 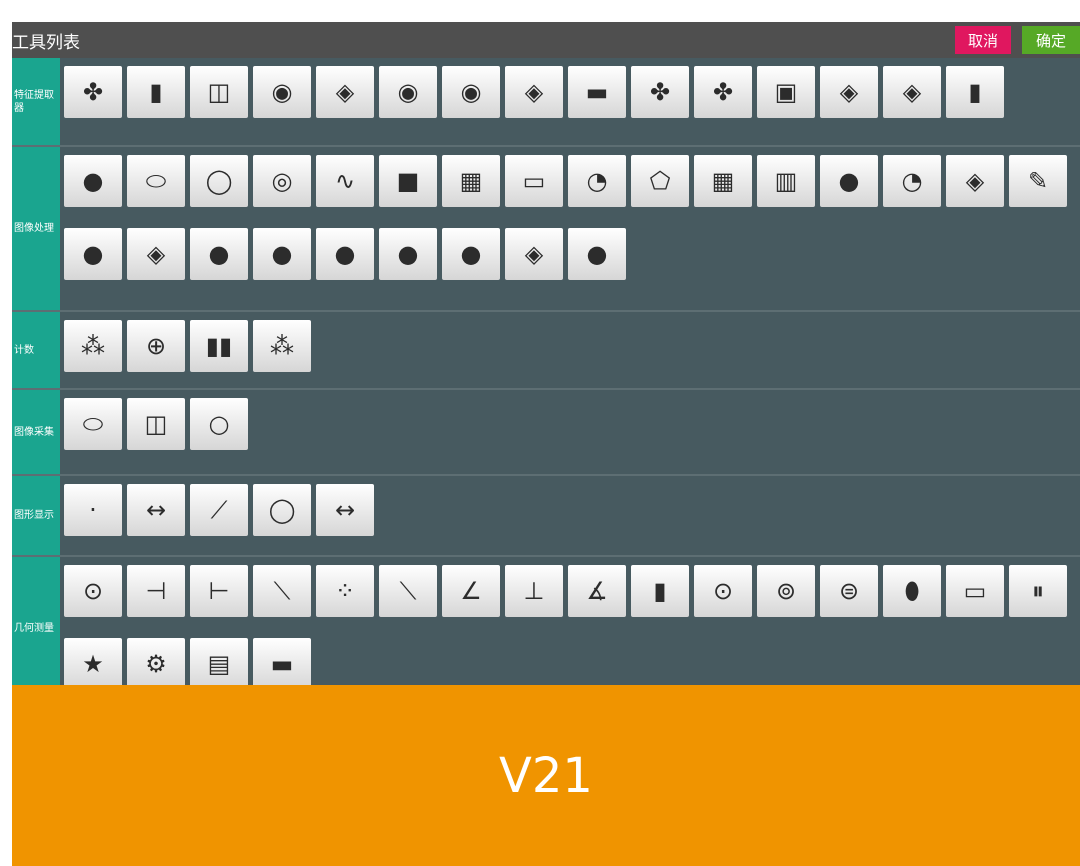 I want to click on tool-button: ⁘, so click(x=345, y=599).